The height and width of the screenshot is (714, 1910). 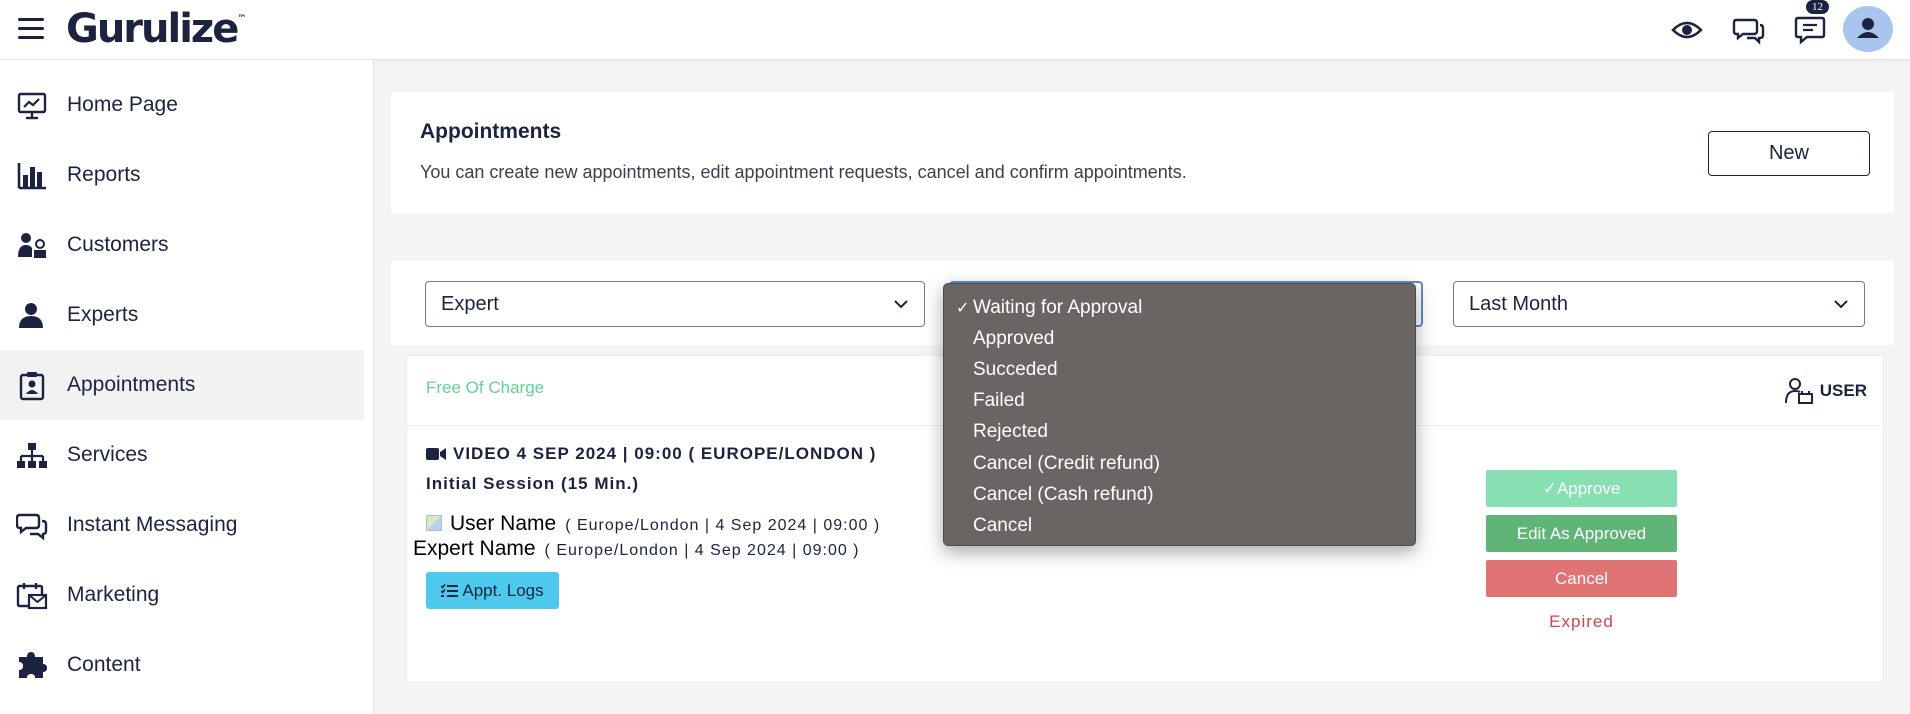 I want to click on sidebar-item-label: Experts, so click(x=103, y=314).